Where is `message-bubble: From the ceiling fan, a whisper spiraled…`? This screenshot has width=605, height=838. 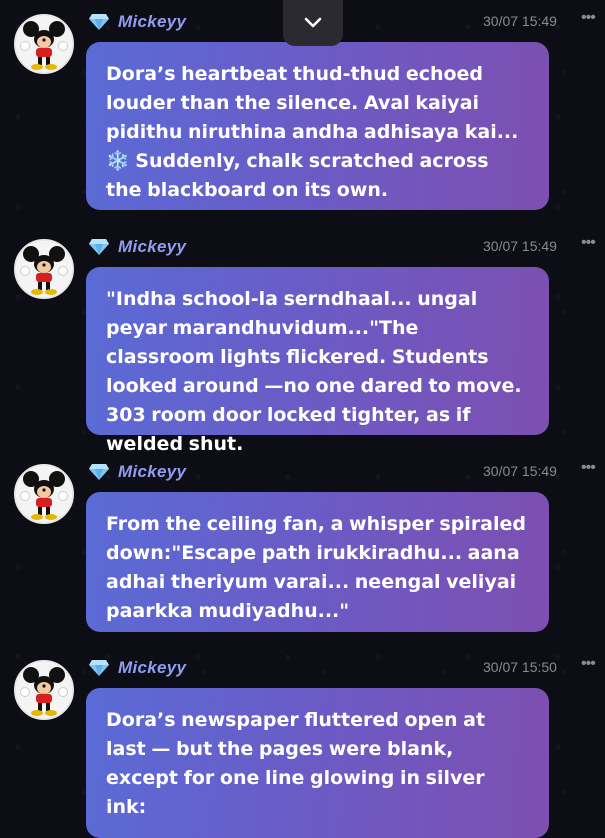 message-bubble: From the ceiling fan, a whisper spiraled… is located at coordinates (317, 562).